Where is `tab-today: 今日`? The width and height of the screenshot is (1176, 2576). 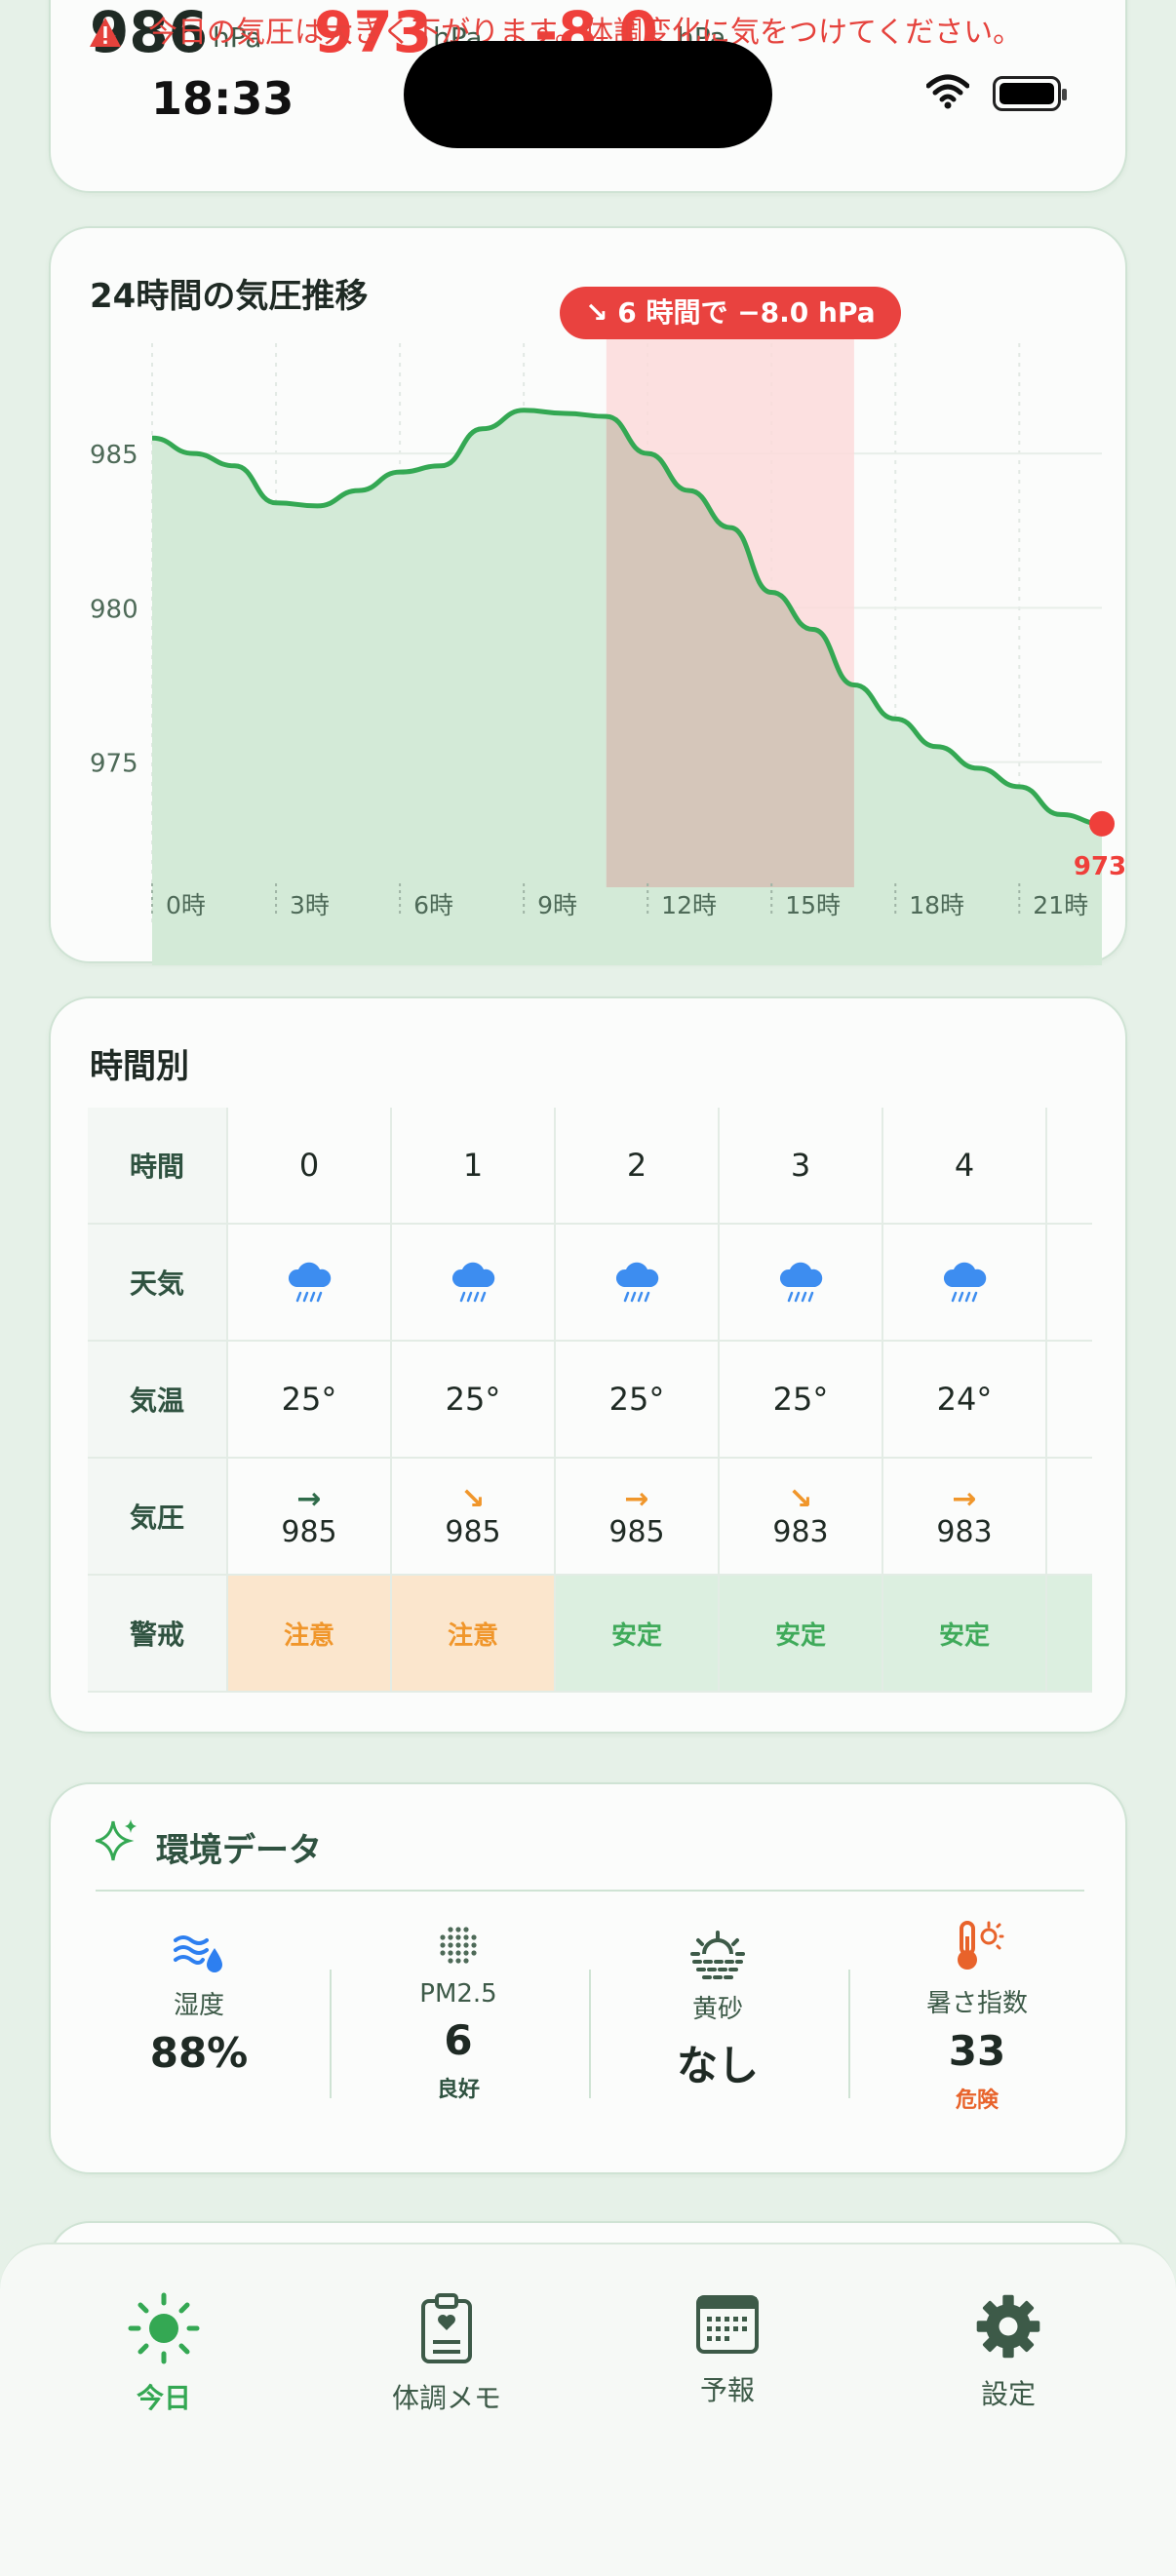
tab-today: 今日 is located at coordinates (163, 2352).